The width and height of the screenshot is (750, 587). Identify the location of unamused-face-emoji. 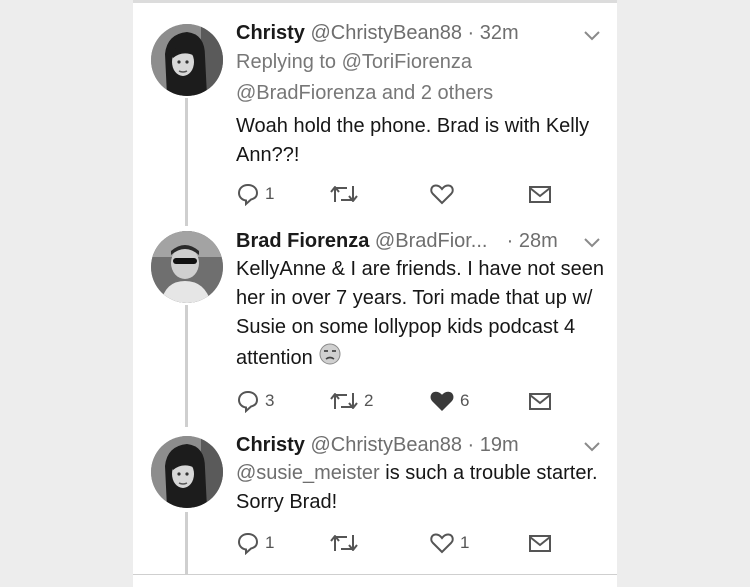
(330, 358).